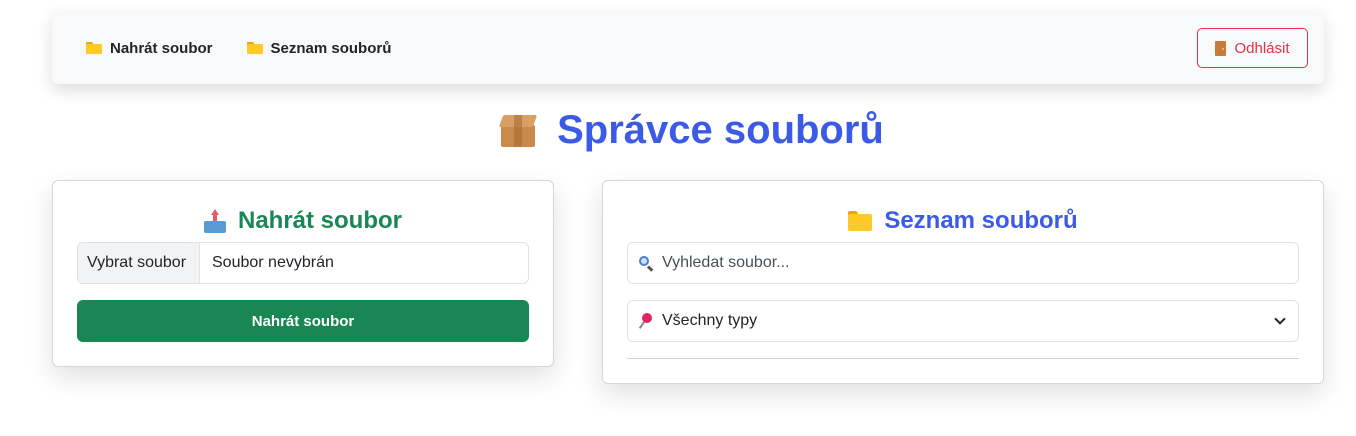 This screenshot has width=1356, height=436. I want to click on type-filter-select: Všechny typy, so click(963, 321).